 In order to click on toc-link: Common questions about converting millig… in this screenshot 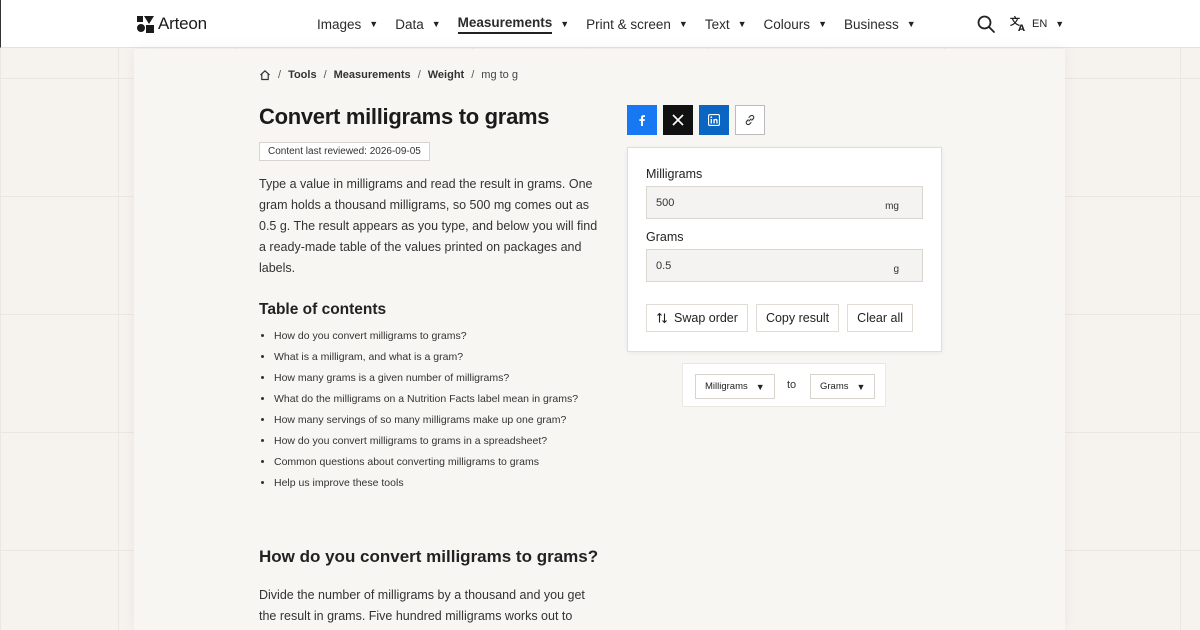, I will do `click(406, 462)`.